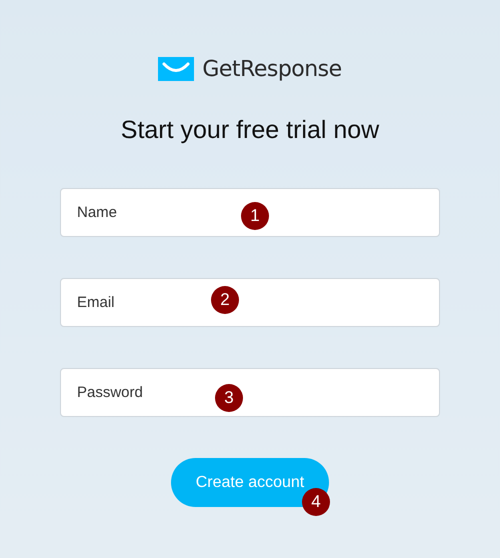  I want to click on number-marker: 4, so click(316, 502).